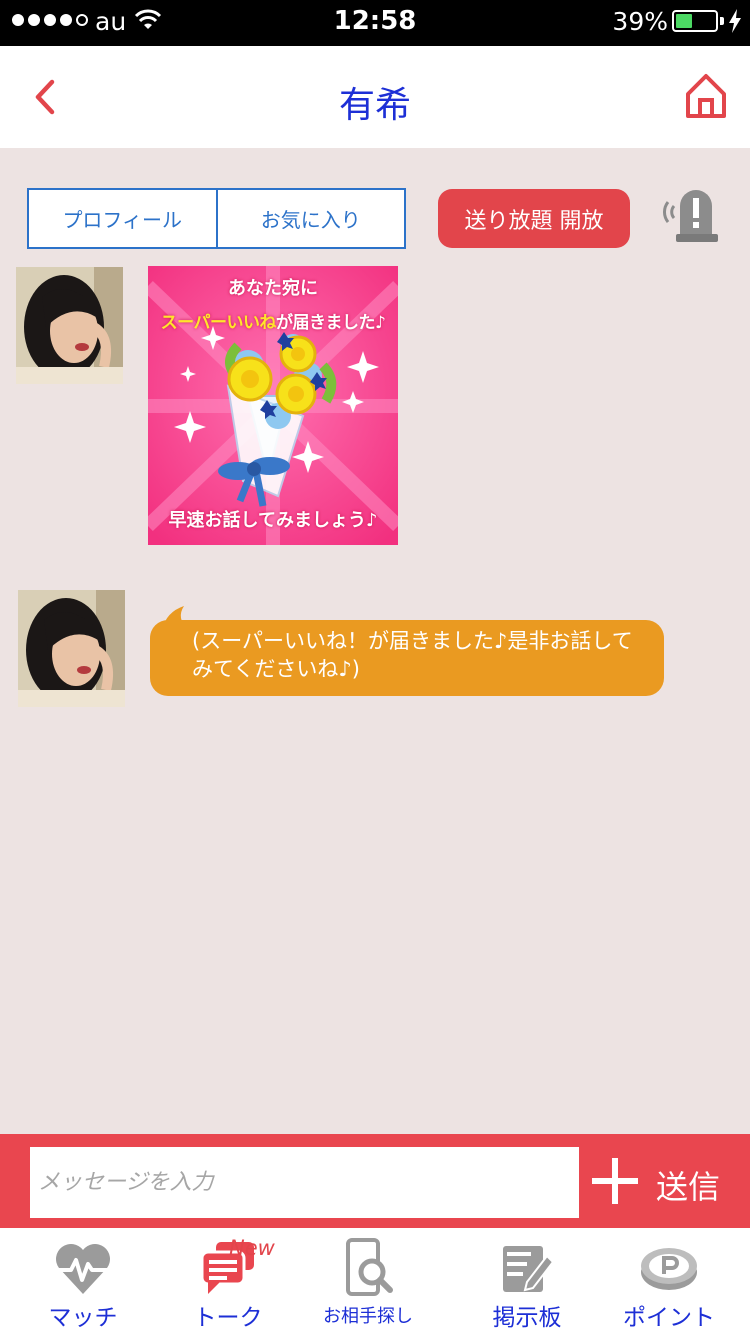  Describe the element at coordinates (123, 218) in the screenshot. I see `profile-button: プロフィール` at that location.